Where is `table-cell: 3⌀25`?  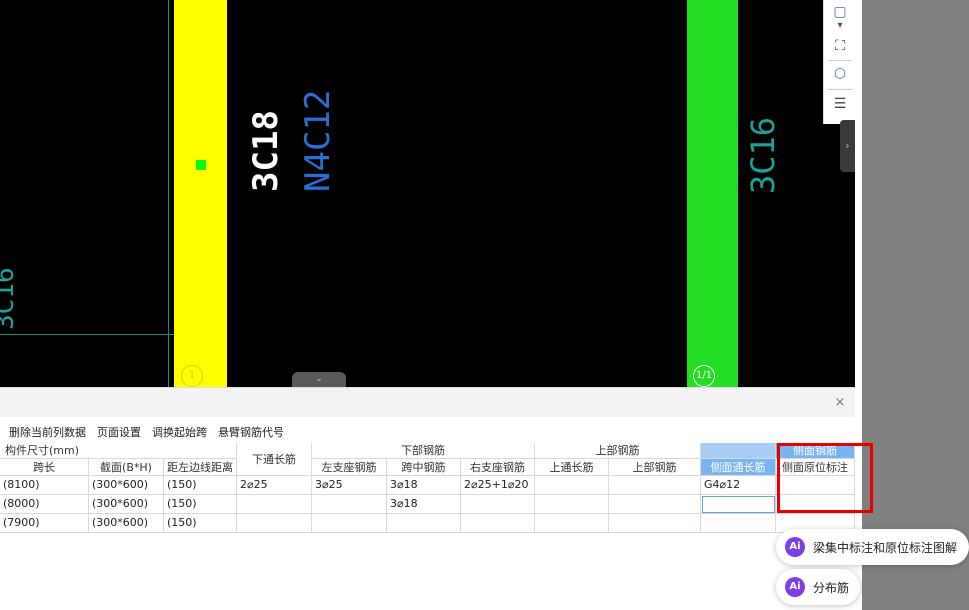 table-cell: 3⌀25 is located at coordinates (349, 485).